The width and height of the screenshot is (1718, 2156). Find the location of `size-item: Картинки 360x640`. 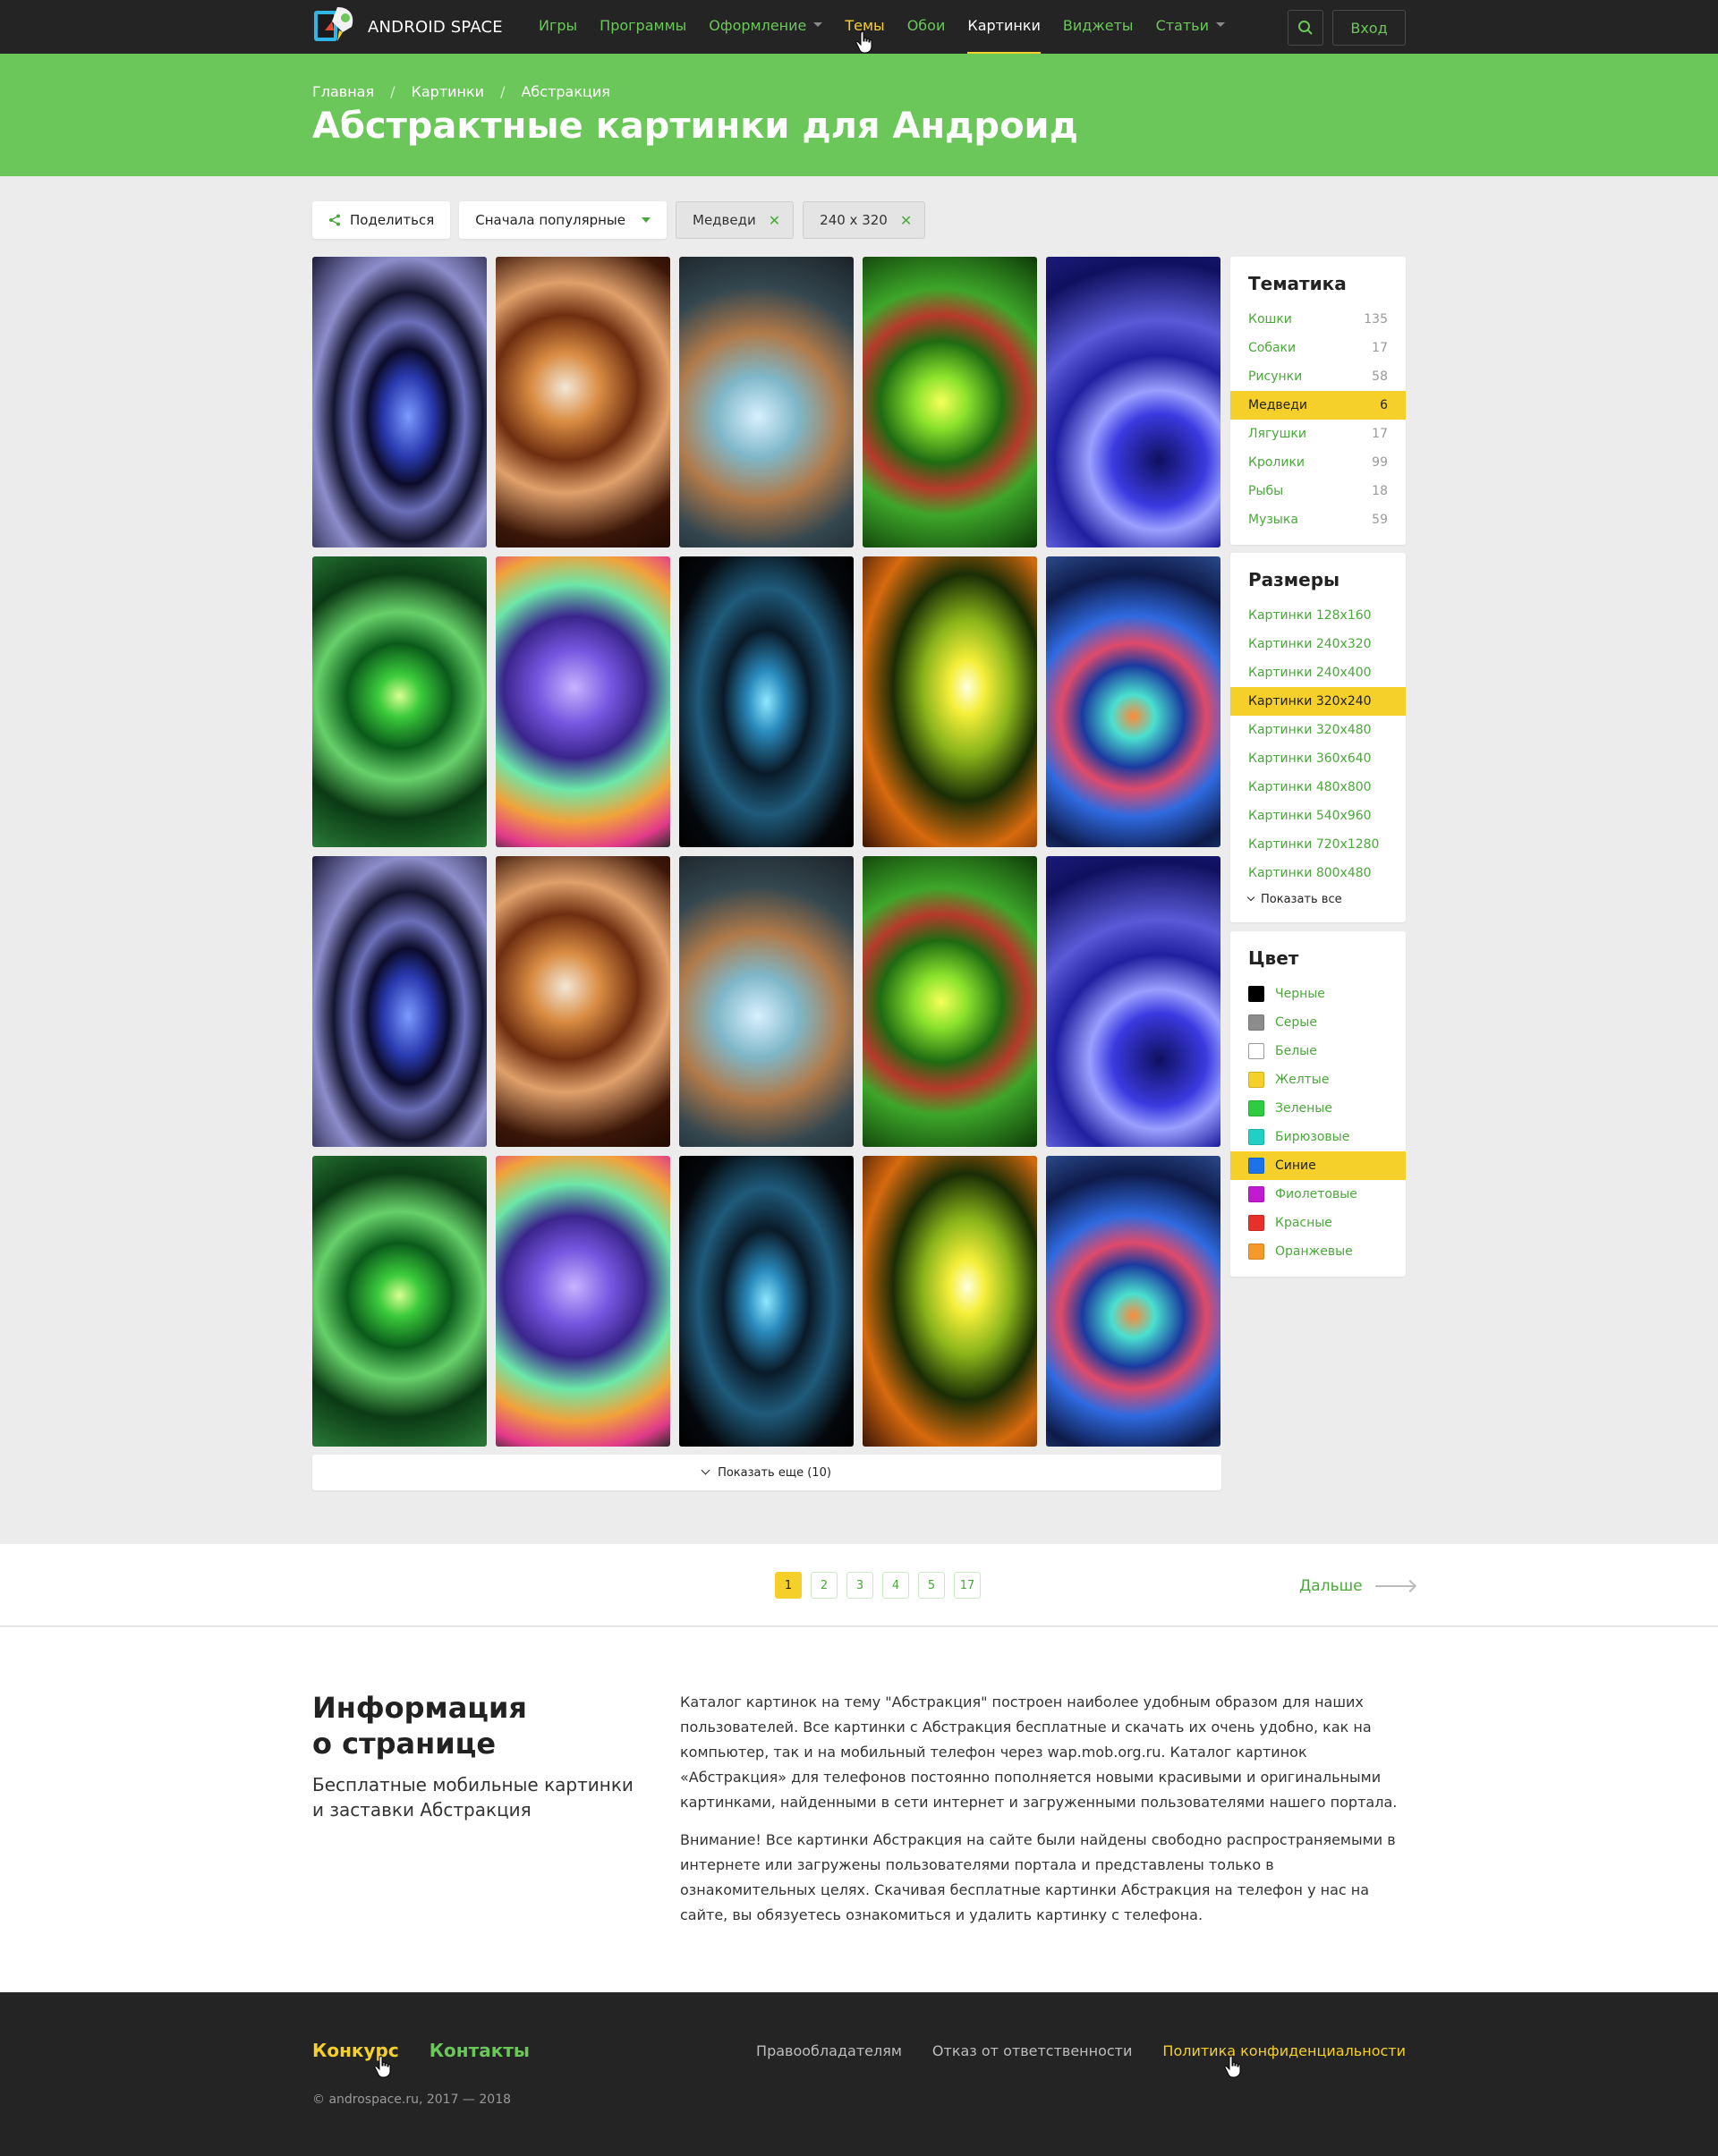

size-item: Картинки 360x640 is located at coordinates (1318, 758).